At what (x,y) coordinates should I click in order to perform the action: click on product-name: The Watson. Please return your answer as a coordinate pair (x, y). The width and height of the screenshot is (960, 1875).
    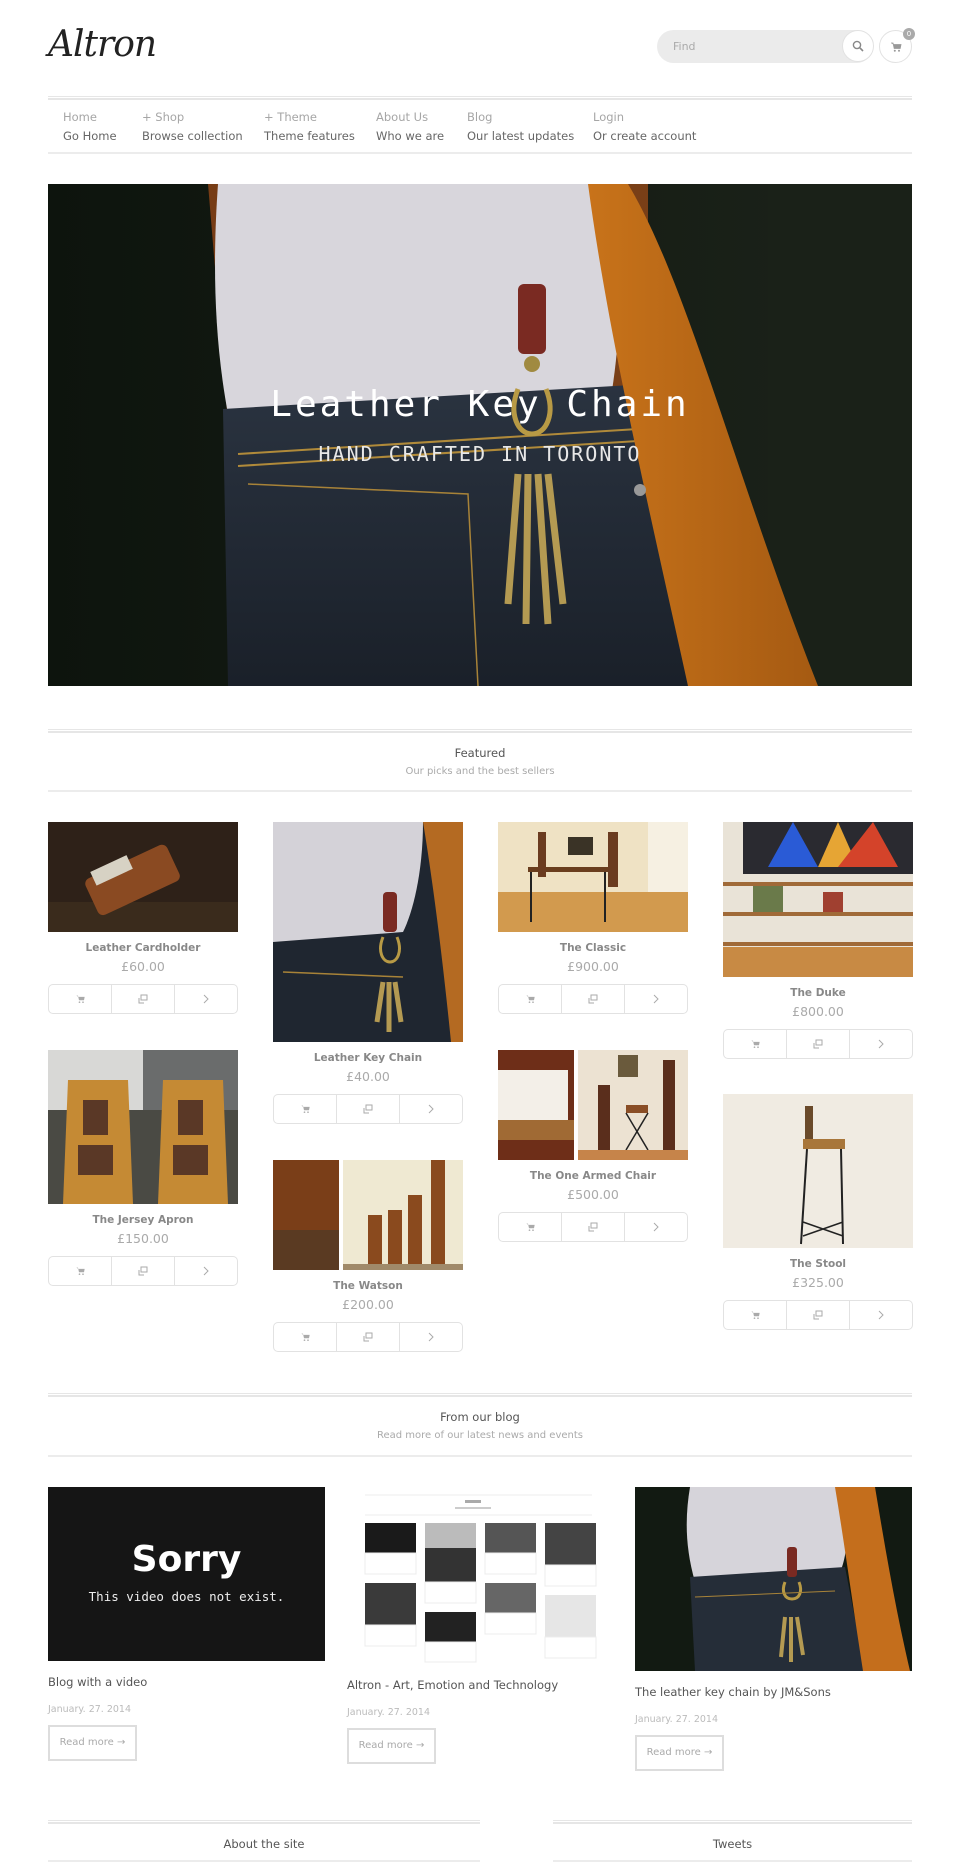
    Looking at the image, I should click on (368, 1286).